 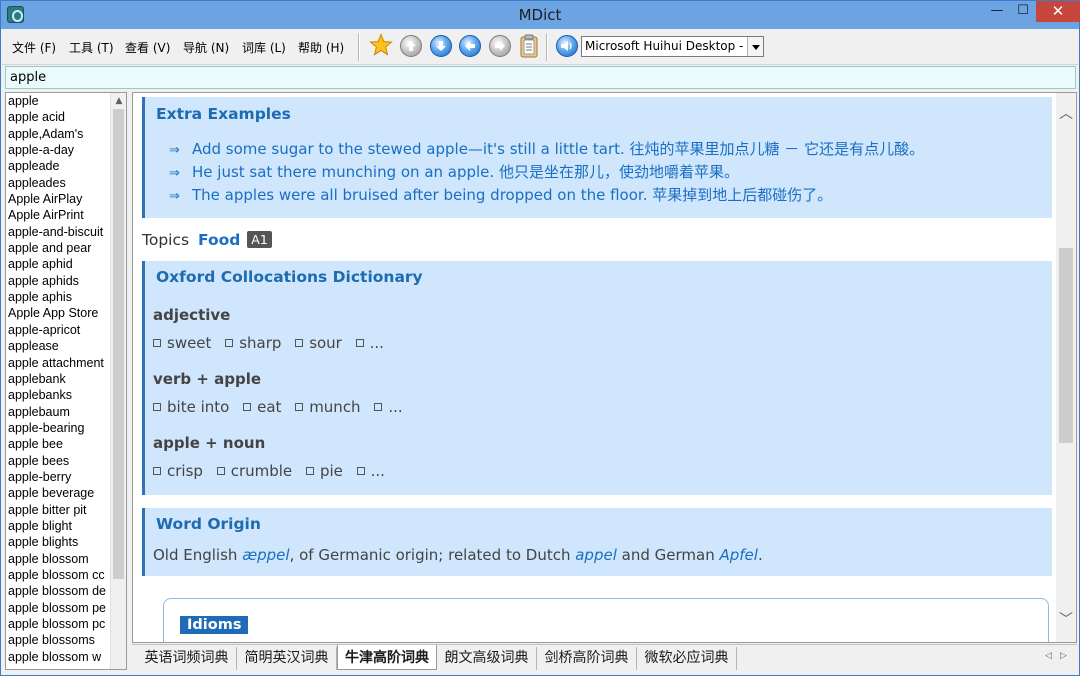 What do you see at coordinates (59, 608) in the screenshot?
I see `word-list-item: apple blossom pe` at bounding box center [59, 608].